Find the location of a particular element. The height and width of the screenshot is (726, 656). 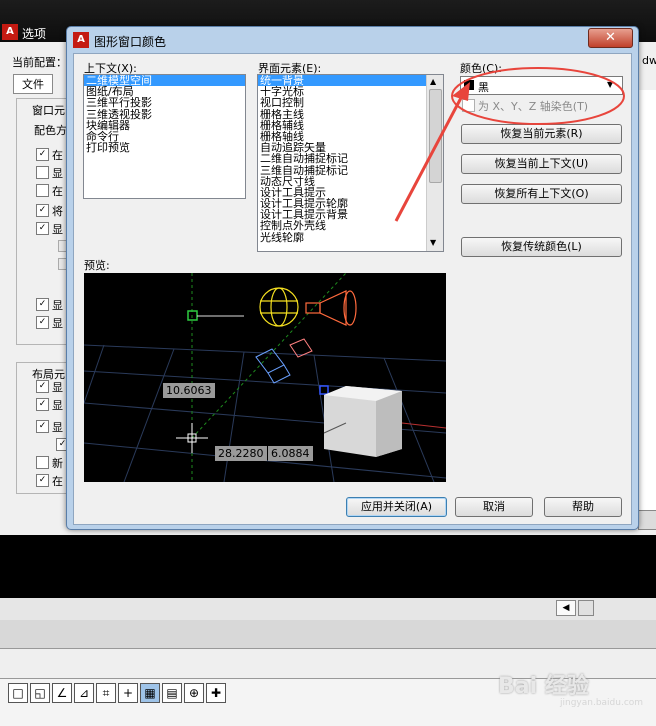

layout-checkbox-6: ✓ is located at coordinates (42, 480).